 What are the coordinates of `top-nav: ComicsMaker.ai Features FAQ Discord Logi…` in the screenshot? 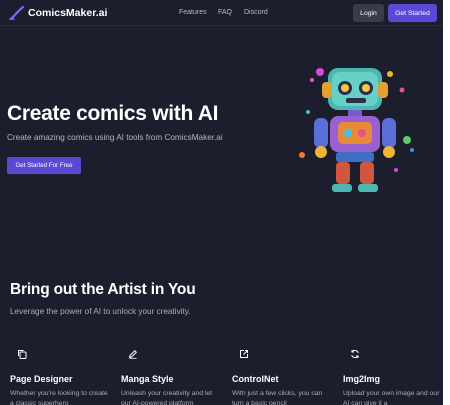 It's located at (221, 13).